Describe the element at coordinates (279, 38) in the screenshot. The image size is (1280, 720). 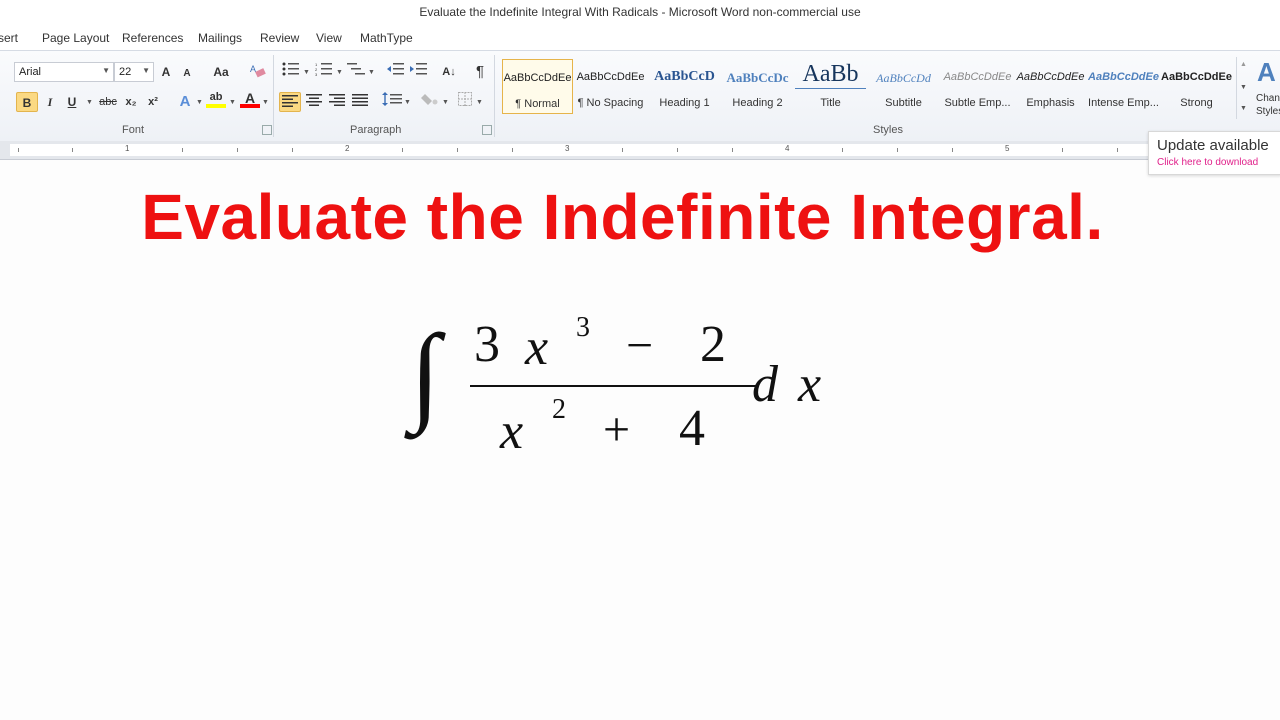
I see `tab-review: Review` at that location.